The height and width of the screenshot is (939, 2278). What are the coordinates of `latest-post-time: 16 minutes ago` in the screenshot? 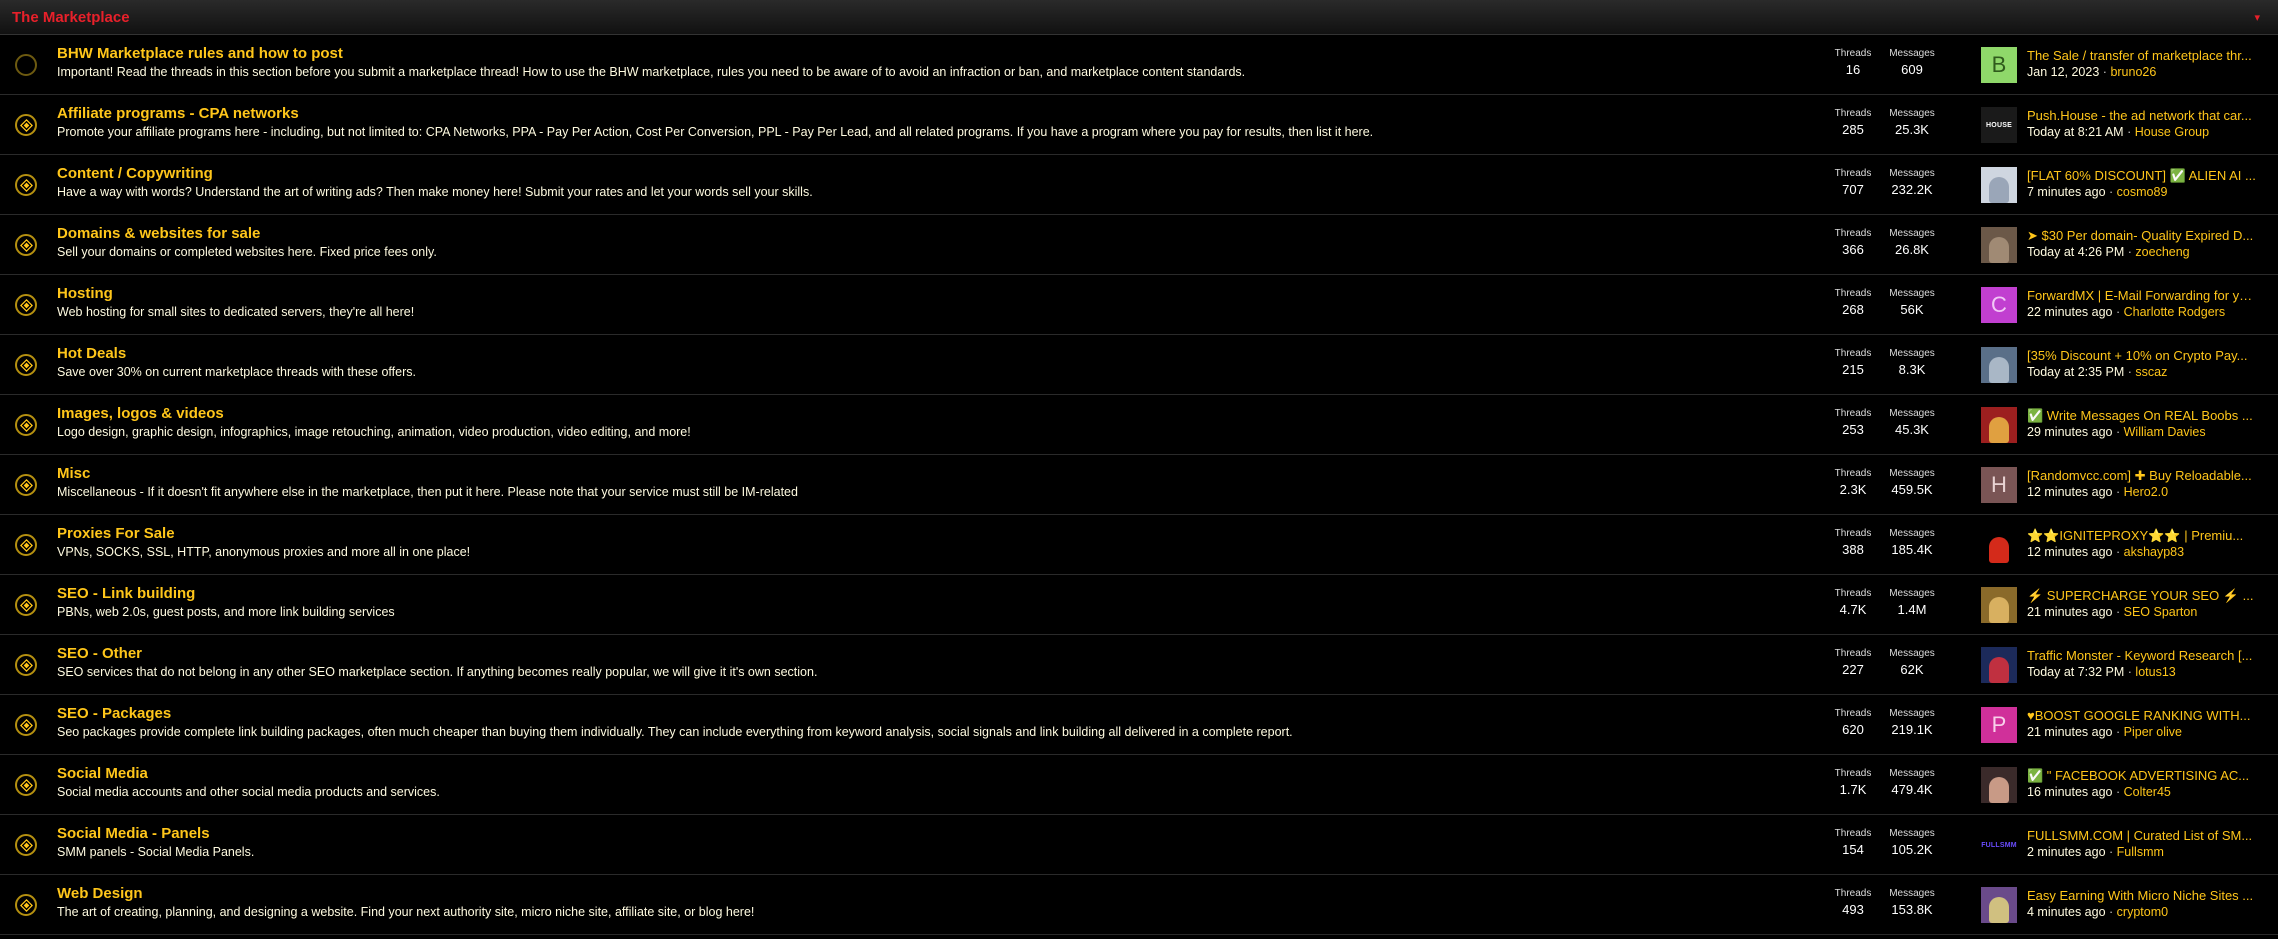 It's located at (2069, 792).